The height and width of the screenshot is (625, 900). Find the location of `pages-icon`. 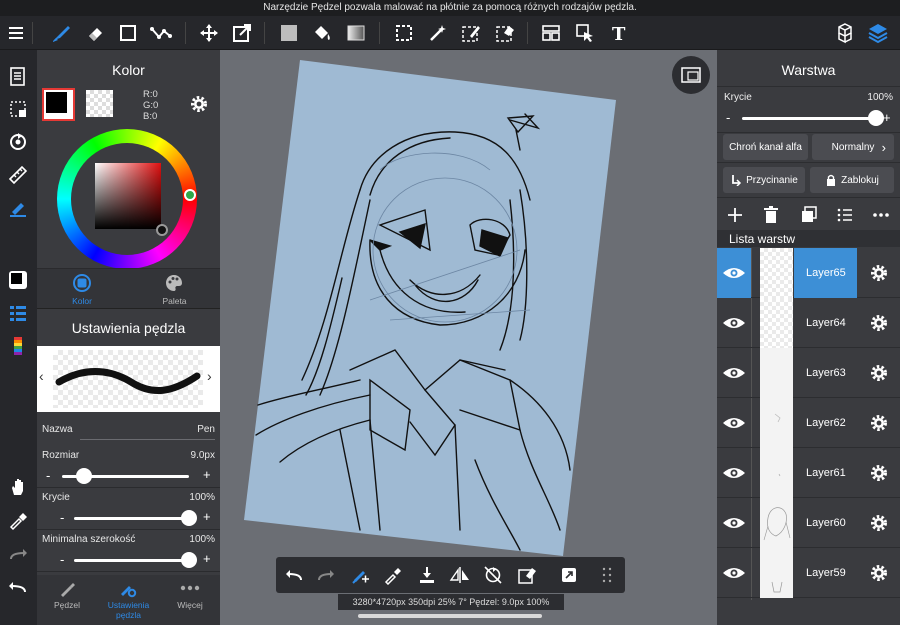

pages-icon is located at coordinates (18, 76).